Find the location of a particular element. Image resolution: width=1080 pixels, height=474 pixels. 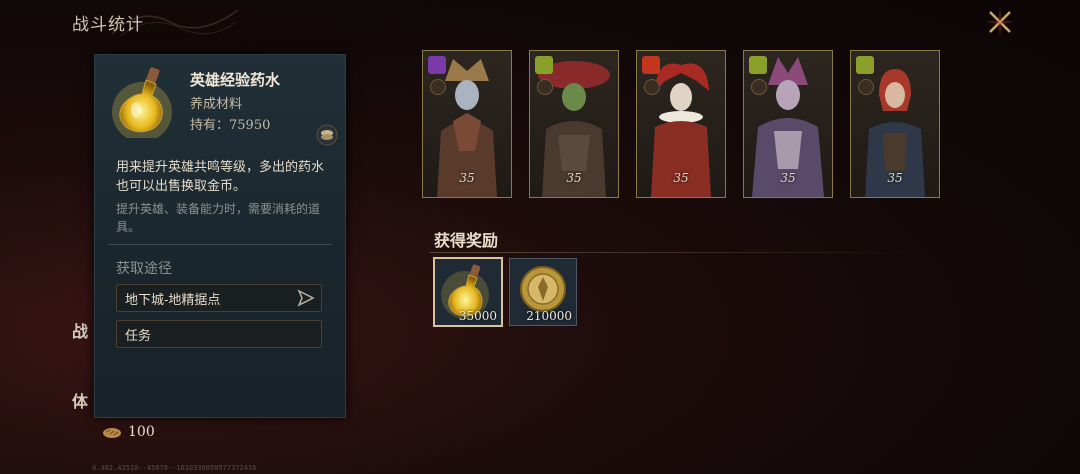

divider is located at coordinates (220, 244).